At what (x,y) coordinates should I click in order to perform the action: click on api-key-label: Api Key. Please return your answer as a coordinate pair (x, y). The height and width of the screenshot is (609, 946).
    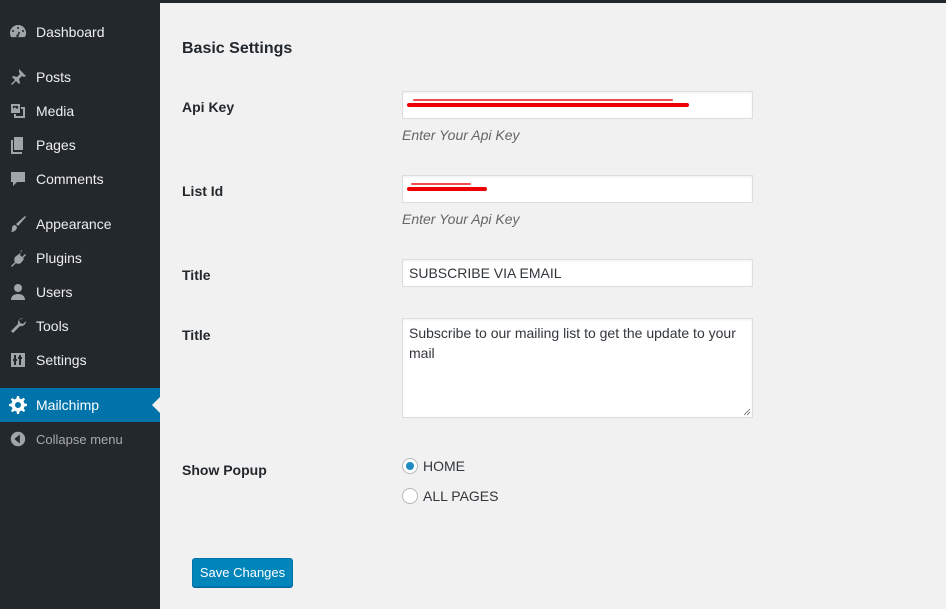
    Looking at the image, I should click on (208, 107).